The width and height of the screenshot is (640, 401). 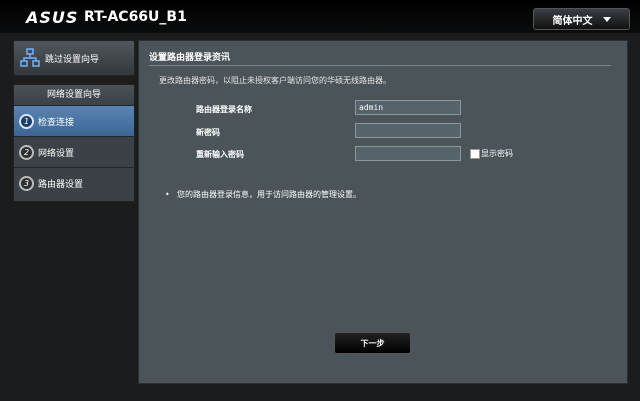 I want to click on skip-wizard-label: 跳过设置向导, so click(x=72, y=59).